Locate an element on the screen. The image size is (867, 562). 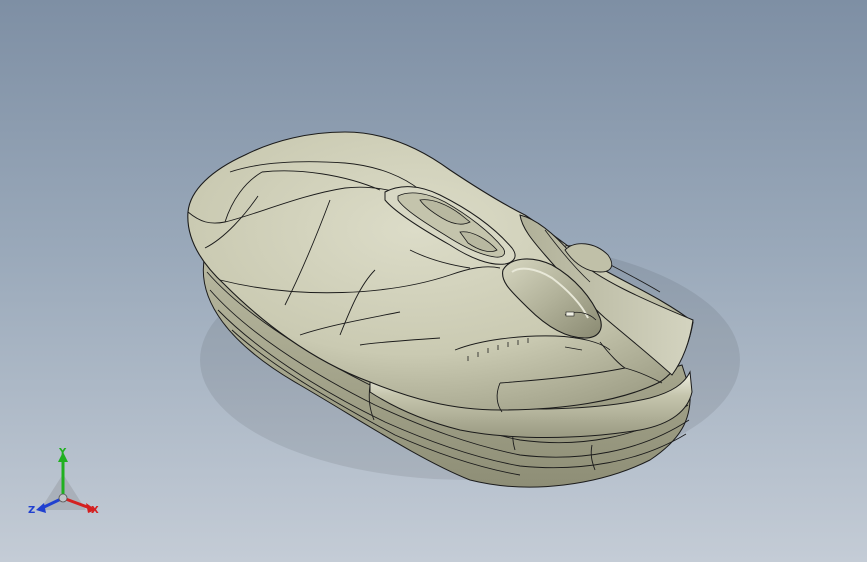
coordinate-triad: Y Z X is located at coordinates (67, 488).